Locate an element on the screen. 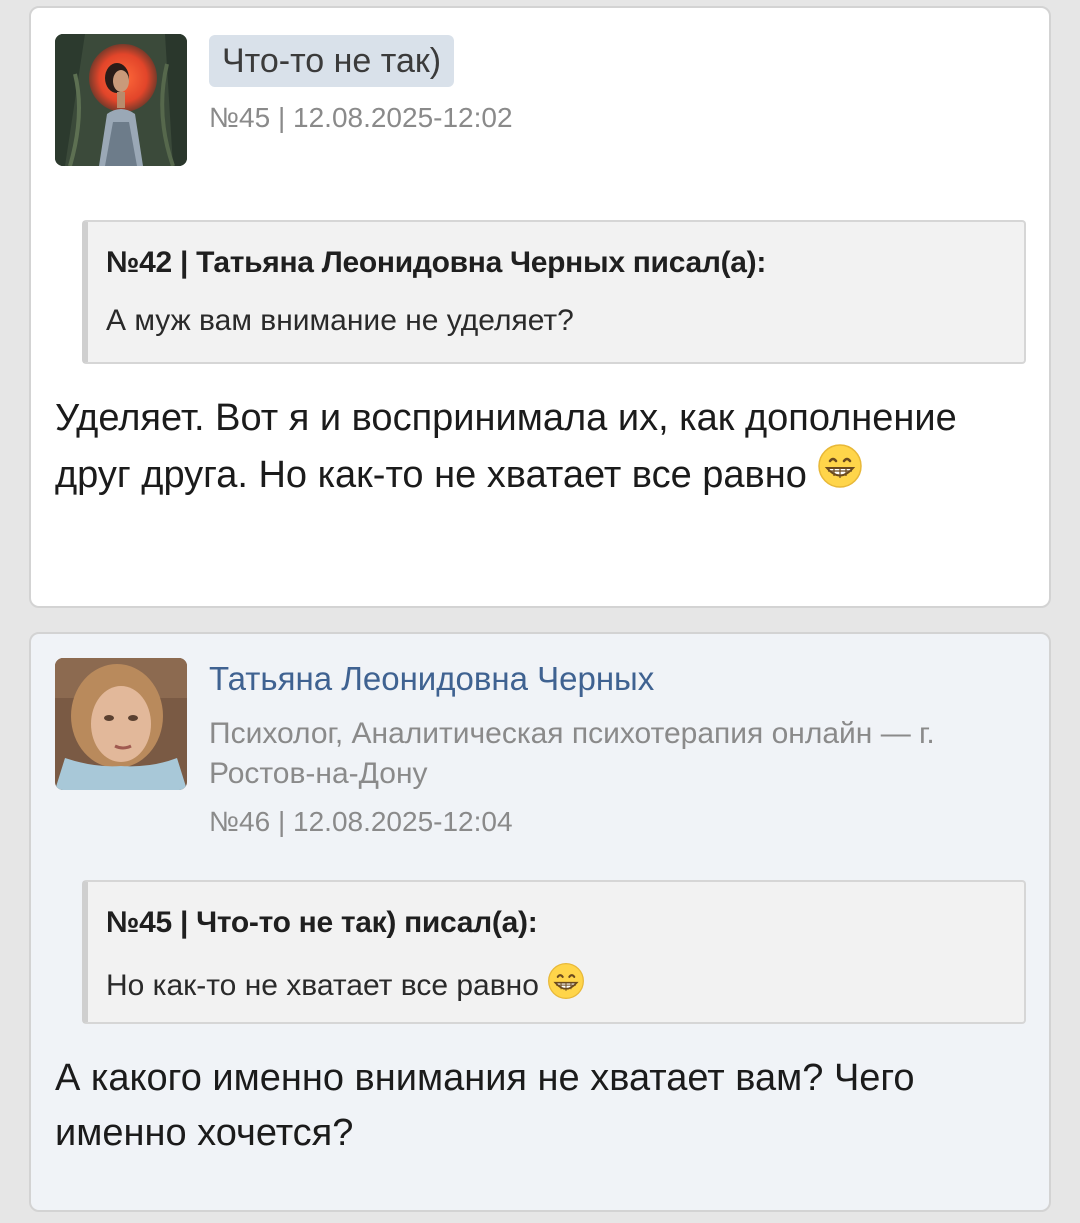  user-avatar is located at coordinates (121, 100).